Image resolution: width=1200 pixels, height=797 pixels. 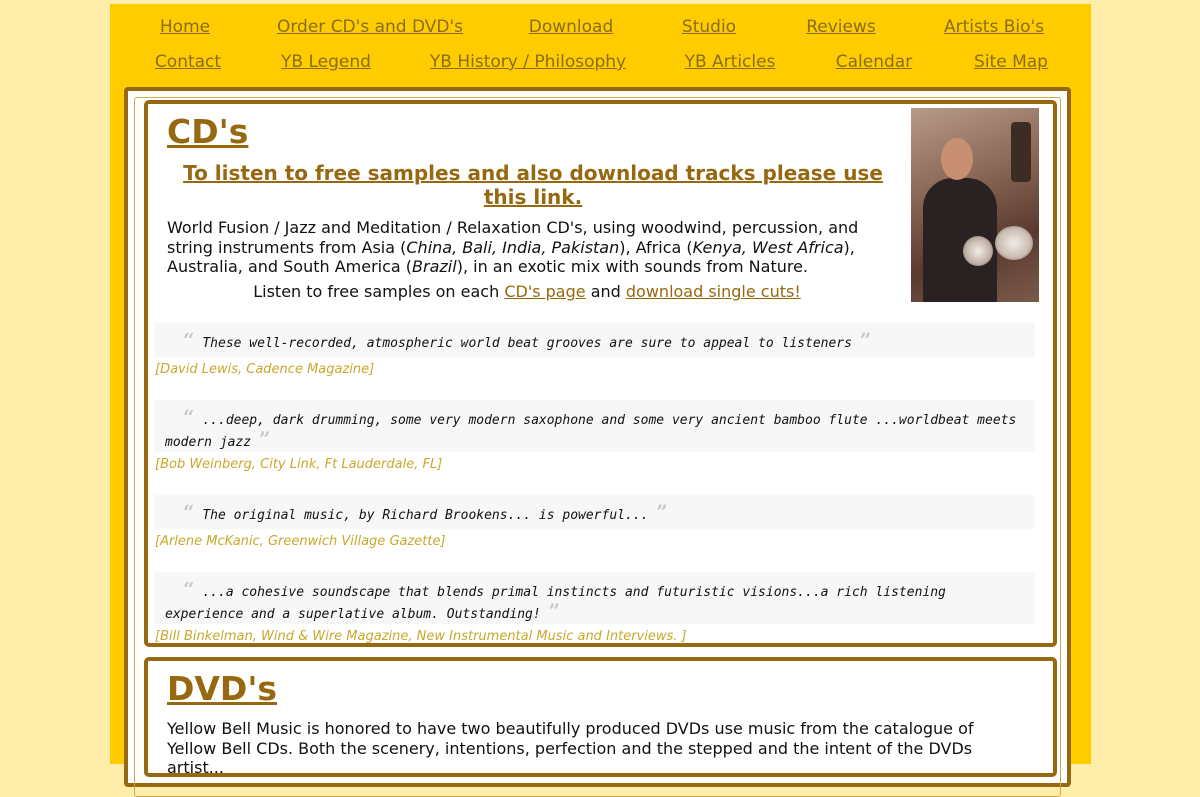 I want to click on nav-download-link: Download, so click(x=571, y=27).